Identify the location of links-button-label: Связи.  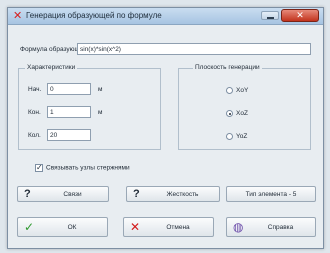
(72, 194).